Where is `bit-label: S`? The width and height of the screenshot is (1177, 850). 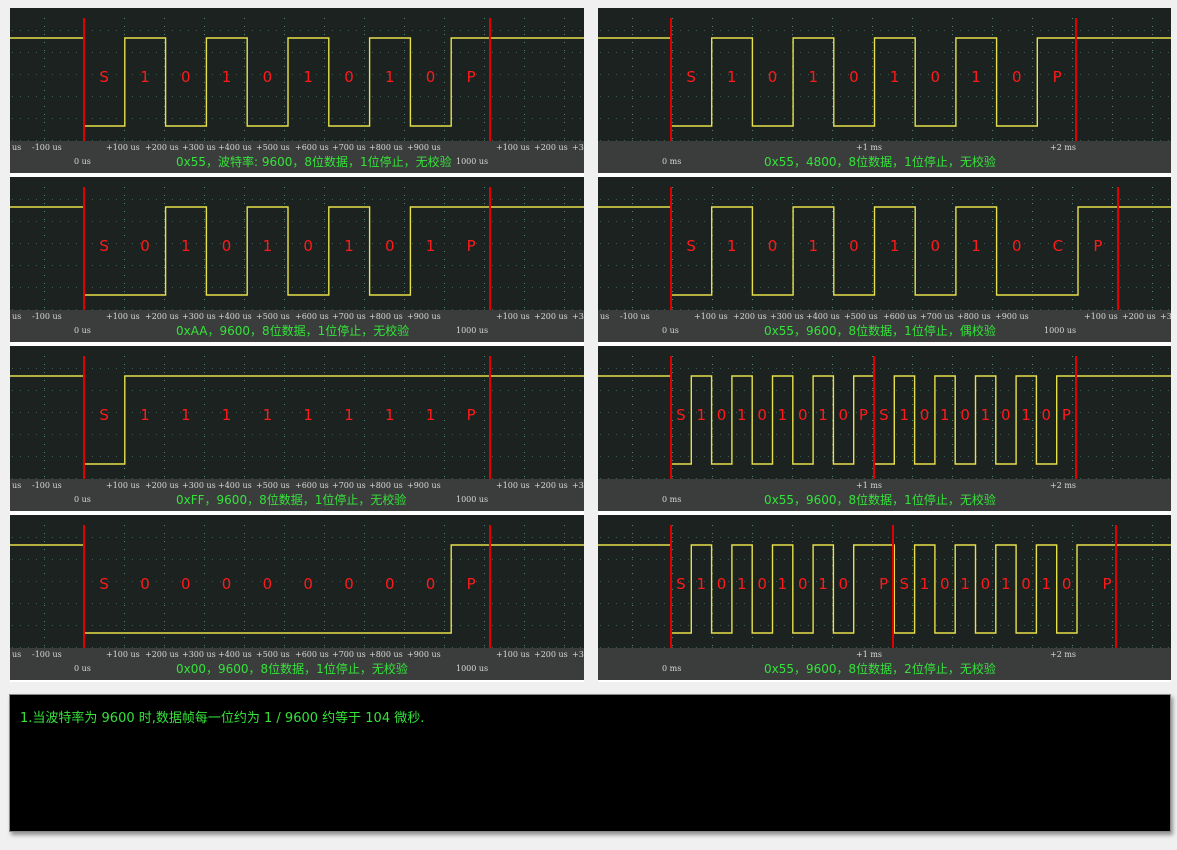
bit-label: S is located at coordinates (691, 77).